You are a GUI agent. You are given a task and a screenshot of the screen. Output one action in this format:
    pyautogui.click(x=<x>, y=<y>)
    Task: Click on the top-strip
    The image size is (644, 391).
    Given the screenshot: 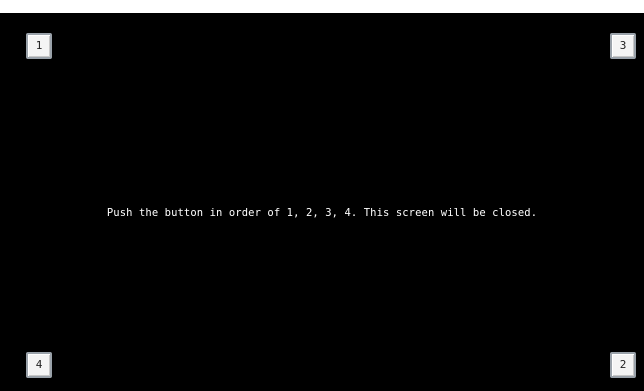 What is the action you would take?
    pyautogui.click(x=322, y=6)
    